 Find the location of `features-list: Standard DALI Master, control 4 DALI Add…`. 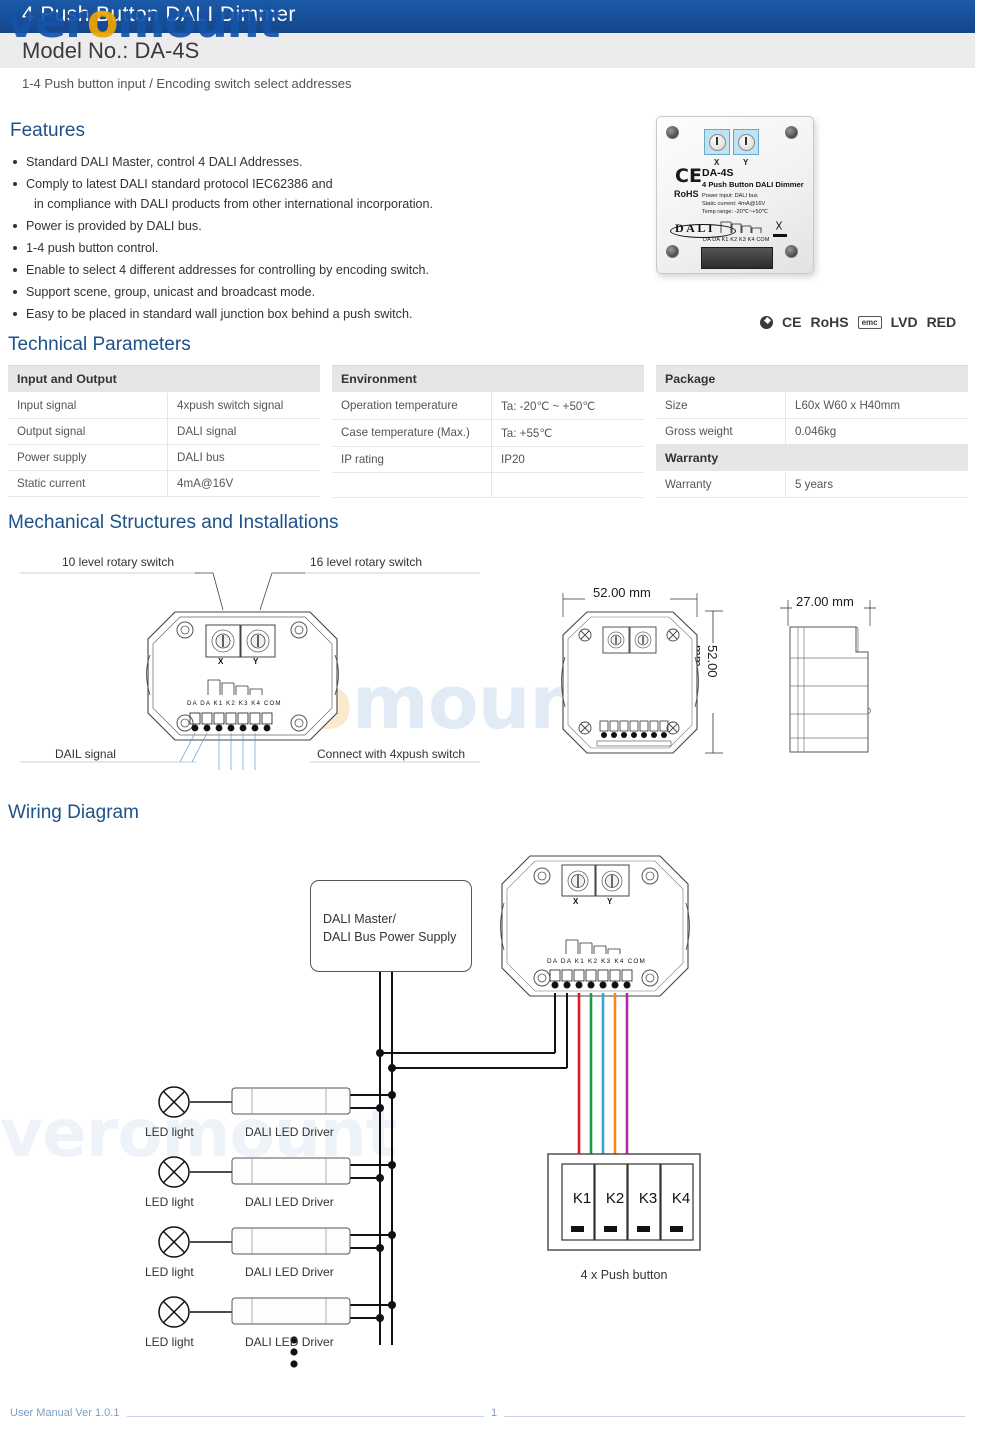

features-list: Standard DALI Master, control 4 DALI Add… is located at coordinates (240, 239).